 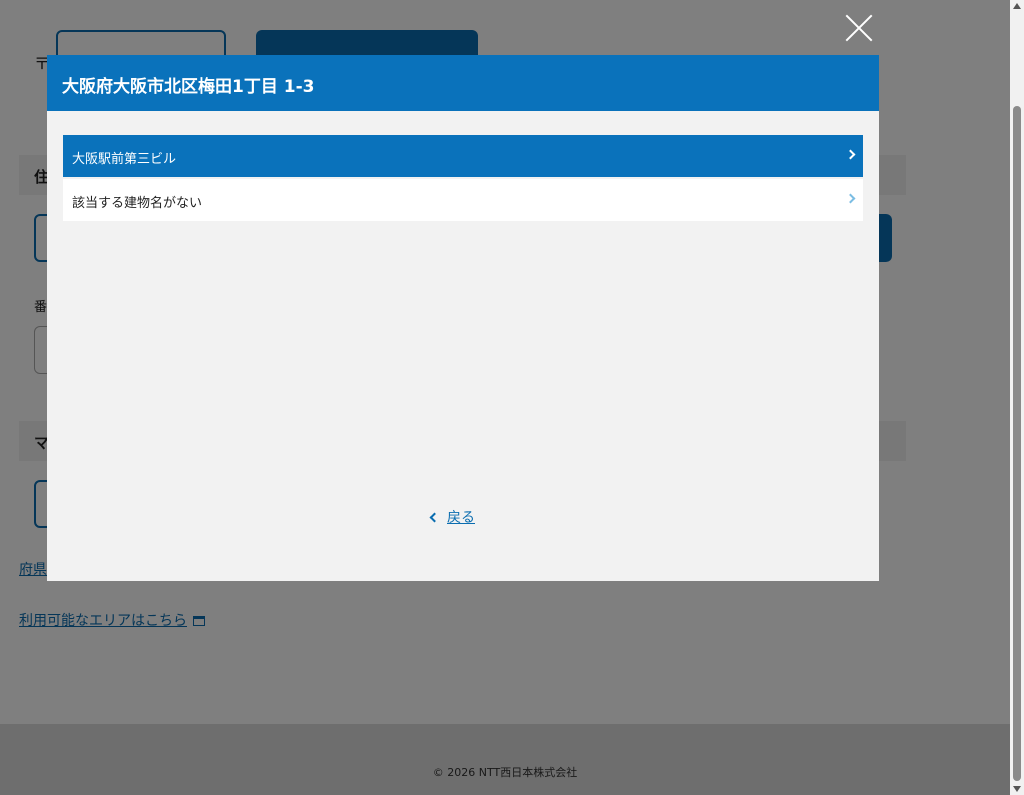 What do you see at coordinates (434, 517) in the screenshot?
I see `chevron-left-icon` at bounding box center [434, 517].